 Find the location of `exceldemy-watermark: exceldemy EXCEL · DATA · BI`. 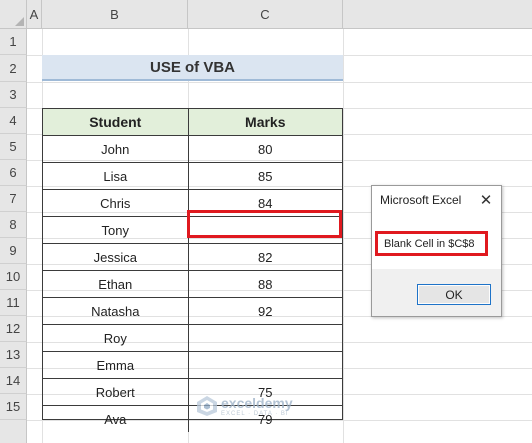

exceldemy-watermark: exceldemy EXCEL · DATA · BI is located at coordinates (244, 406).